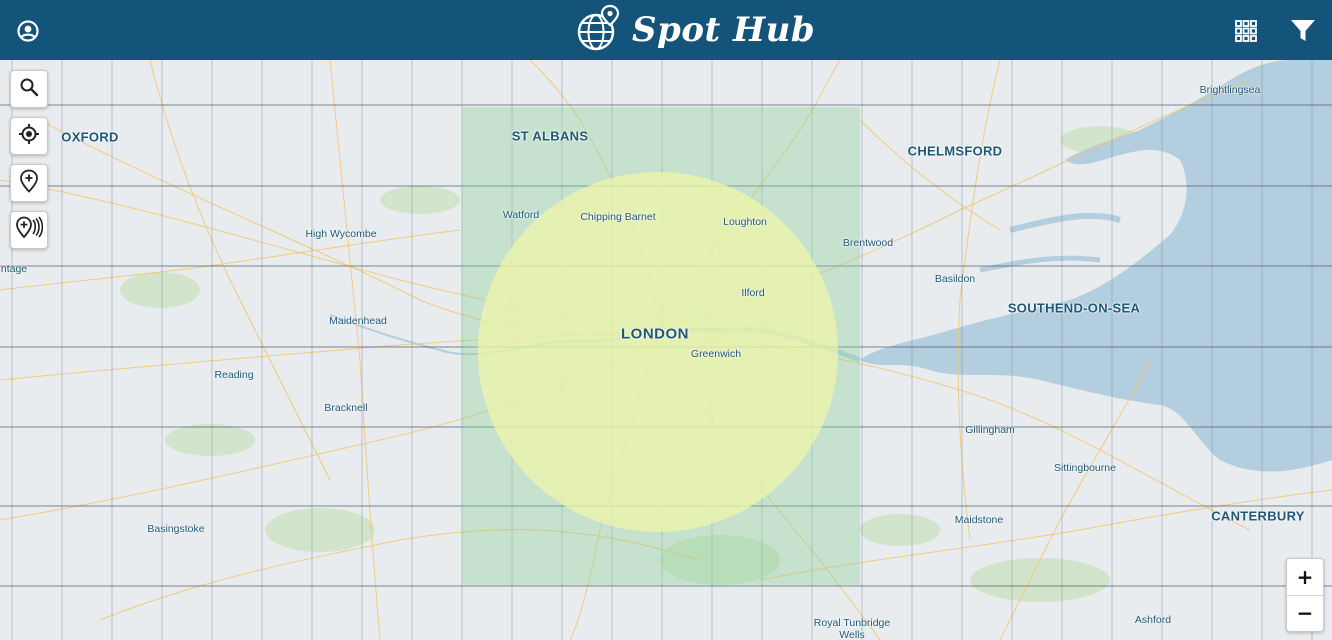  Describe the element at coordinates (724, 30) in the screenshot. I see `app-title: Spot Hub` at that location.